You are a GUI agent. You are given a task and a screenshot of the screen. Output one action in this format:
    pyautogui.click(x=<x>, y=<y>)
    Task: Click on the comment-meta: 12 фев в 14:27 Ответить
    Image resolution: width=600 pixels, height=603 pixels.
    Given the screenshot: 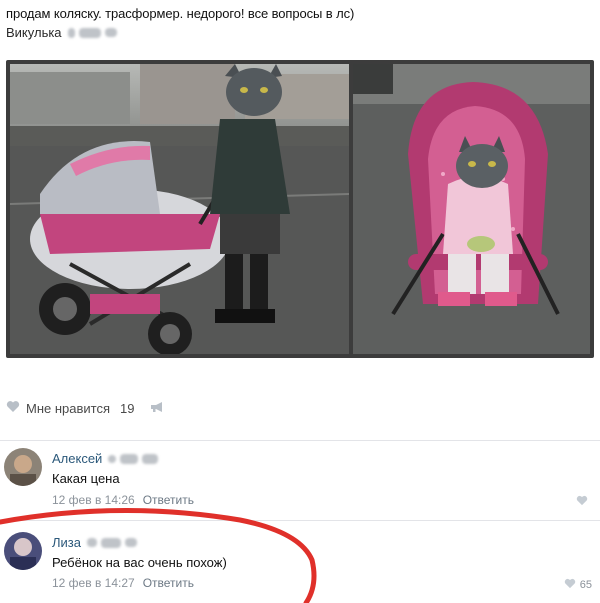 What is the action you would take?
    pyautogui.click(x=123, y=583)
    